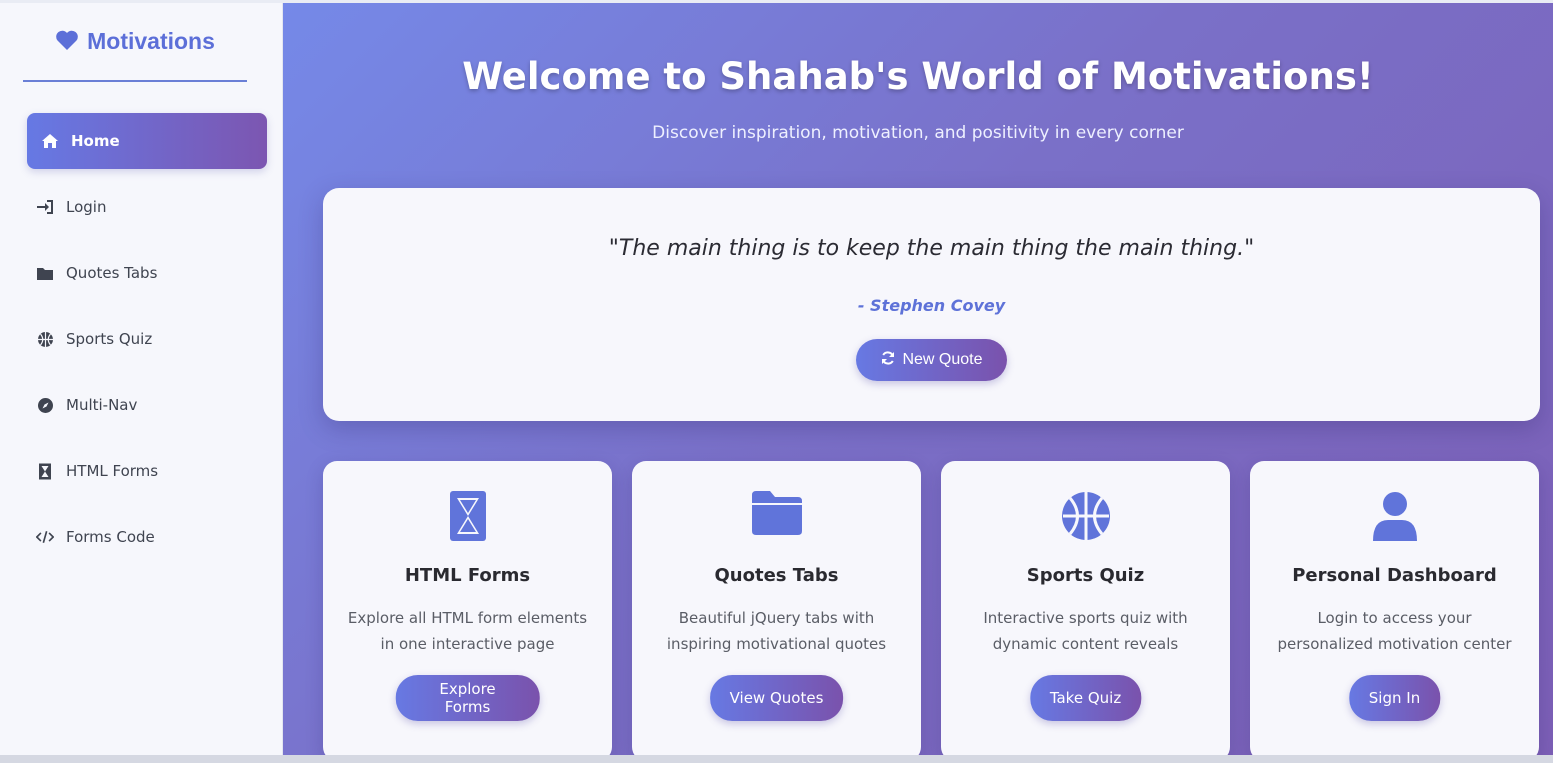 Image resolution: width=1553 pixels, height=763 pixels. Describe the element at coordinates (95, 141) in the screenshot. I see `sidebar-item-label: Home` at that location.